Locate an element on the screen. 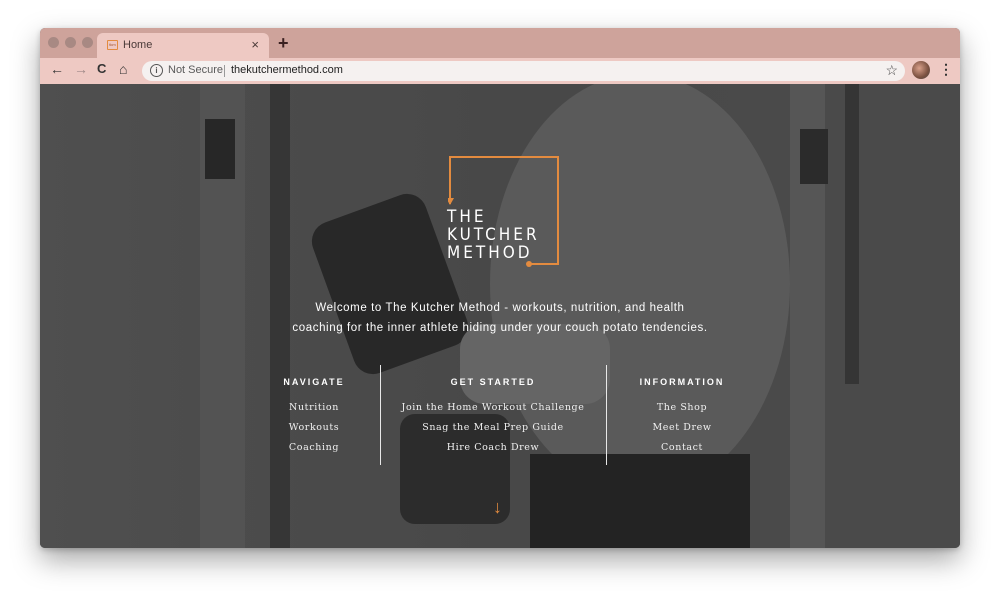 This screenshot has width=1000, height=602. bookmark-star-icon: ☆ is located at coordinates (891, 70).